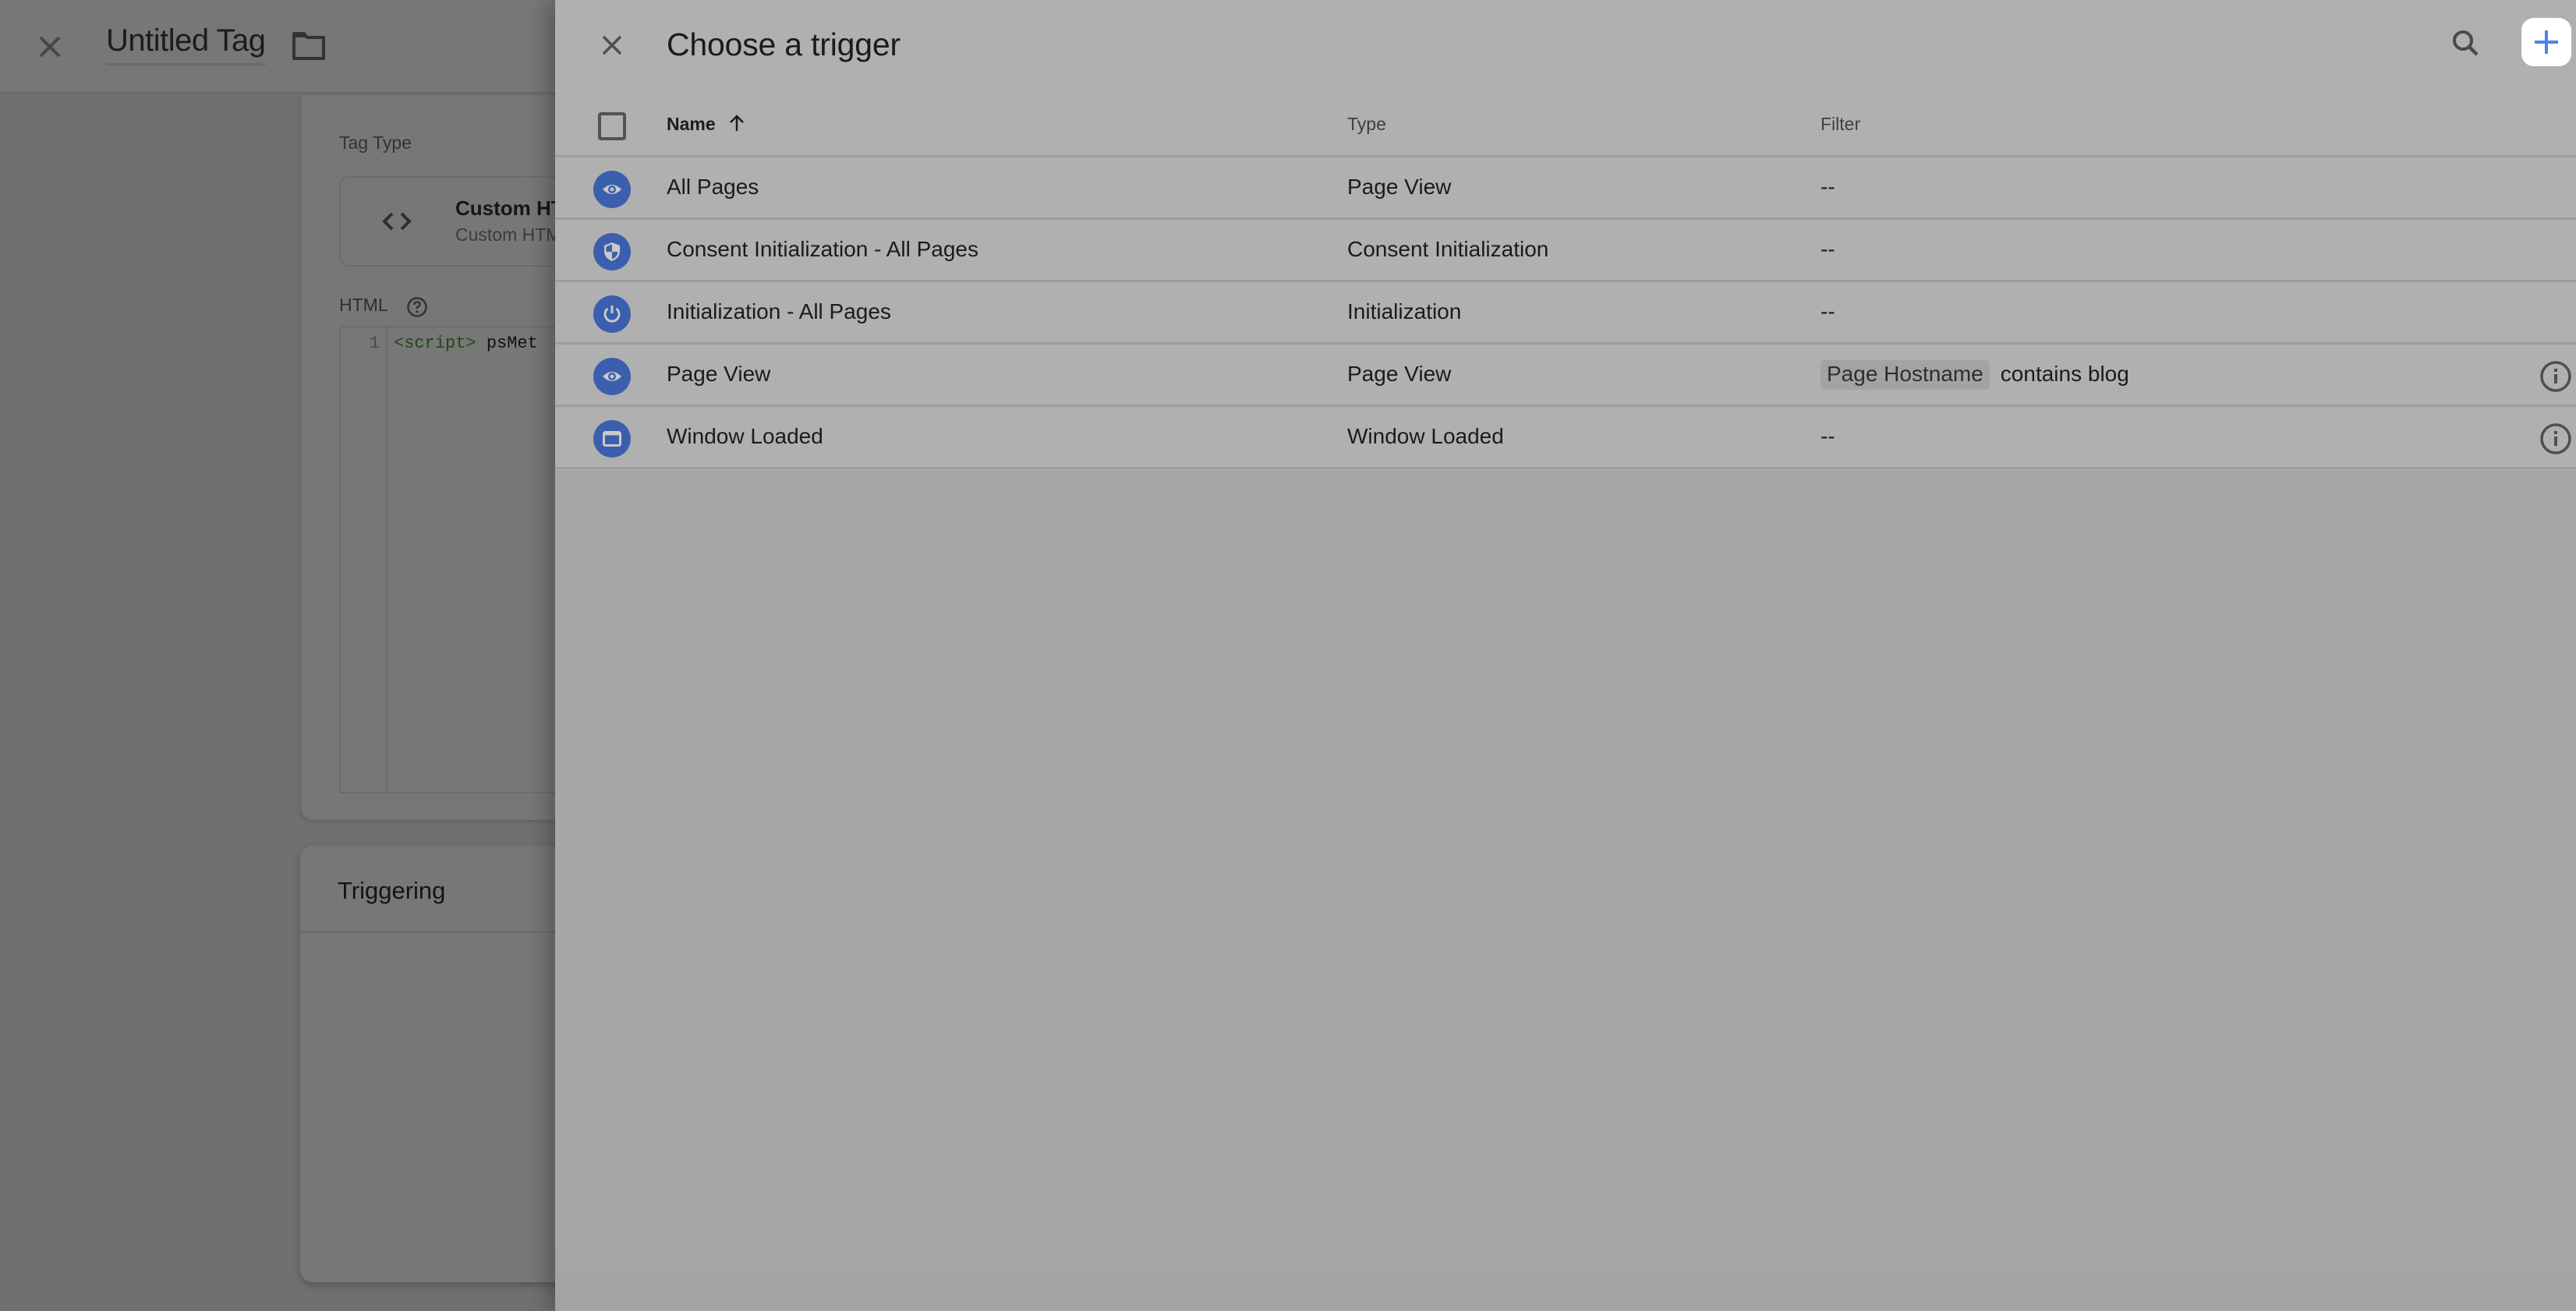 This screenshot has width=2576, height=1311. Describe the element at coordinates (612, 126) in the screenshot. I see `select-all-checkbox` at that location.